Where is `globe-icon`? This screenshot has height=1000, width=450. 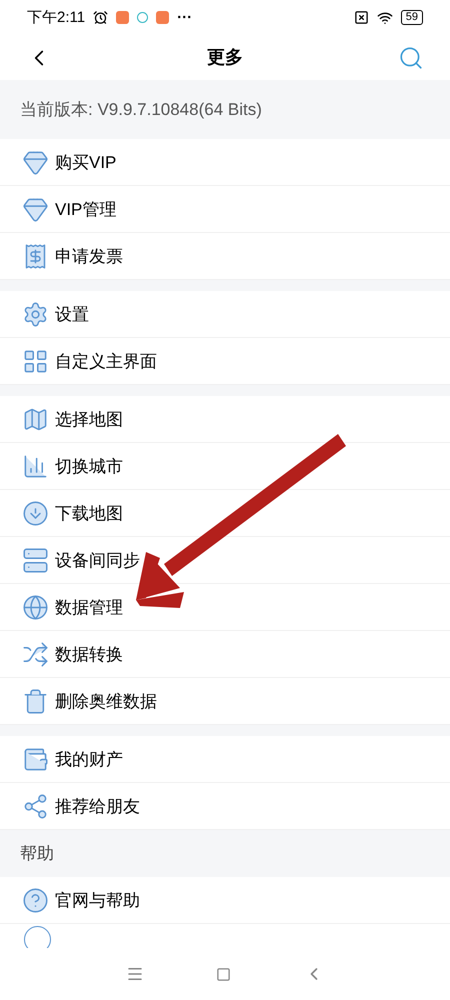 globe-icon is located at coordinates (35, 607).